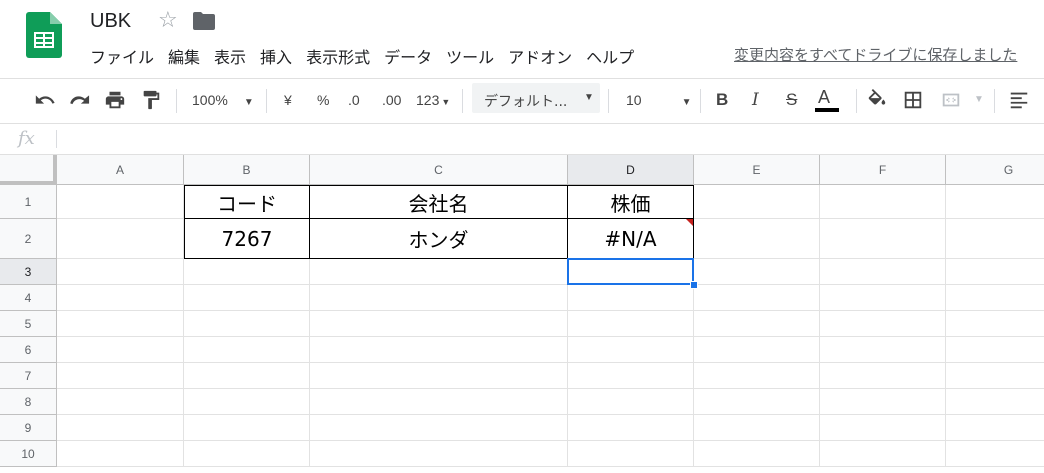 The width and height of the screenshot is (1044, 473). Describe the element at coordinates (120, 402) in the screenshot. I see `cell-a8` at that location.